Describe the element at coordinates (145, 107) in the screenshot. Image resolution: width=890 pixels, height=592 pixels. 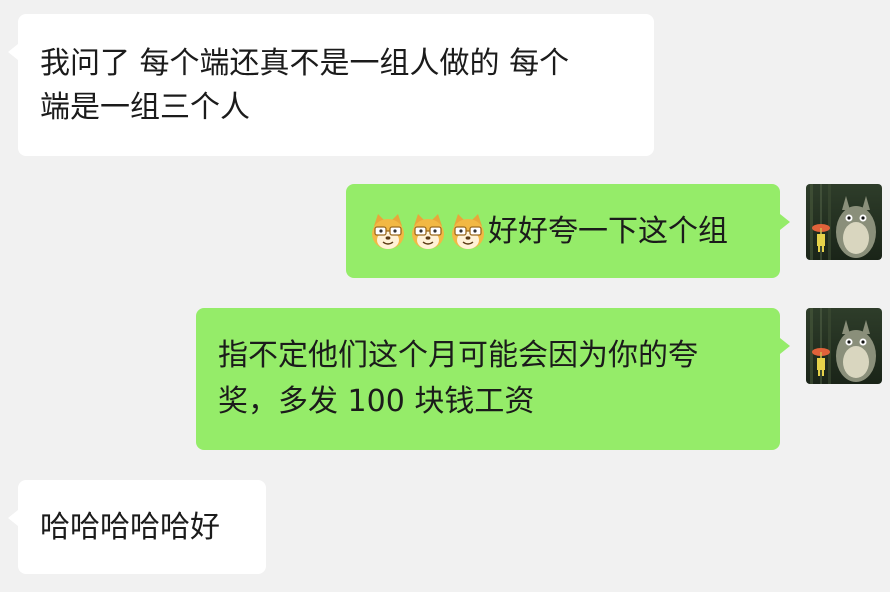
I see `message-text-line: 端是一组三个人` at that location.